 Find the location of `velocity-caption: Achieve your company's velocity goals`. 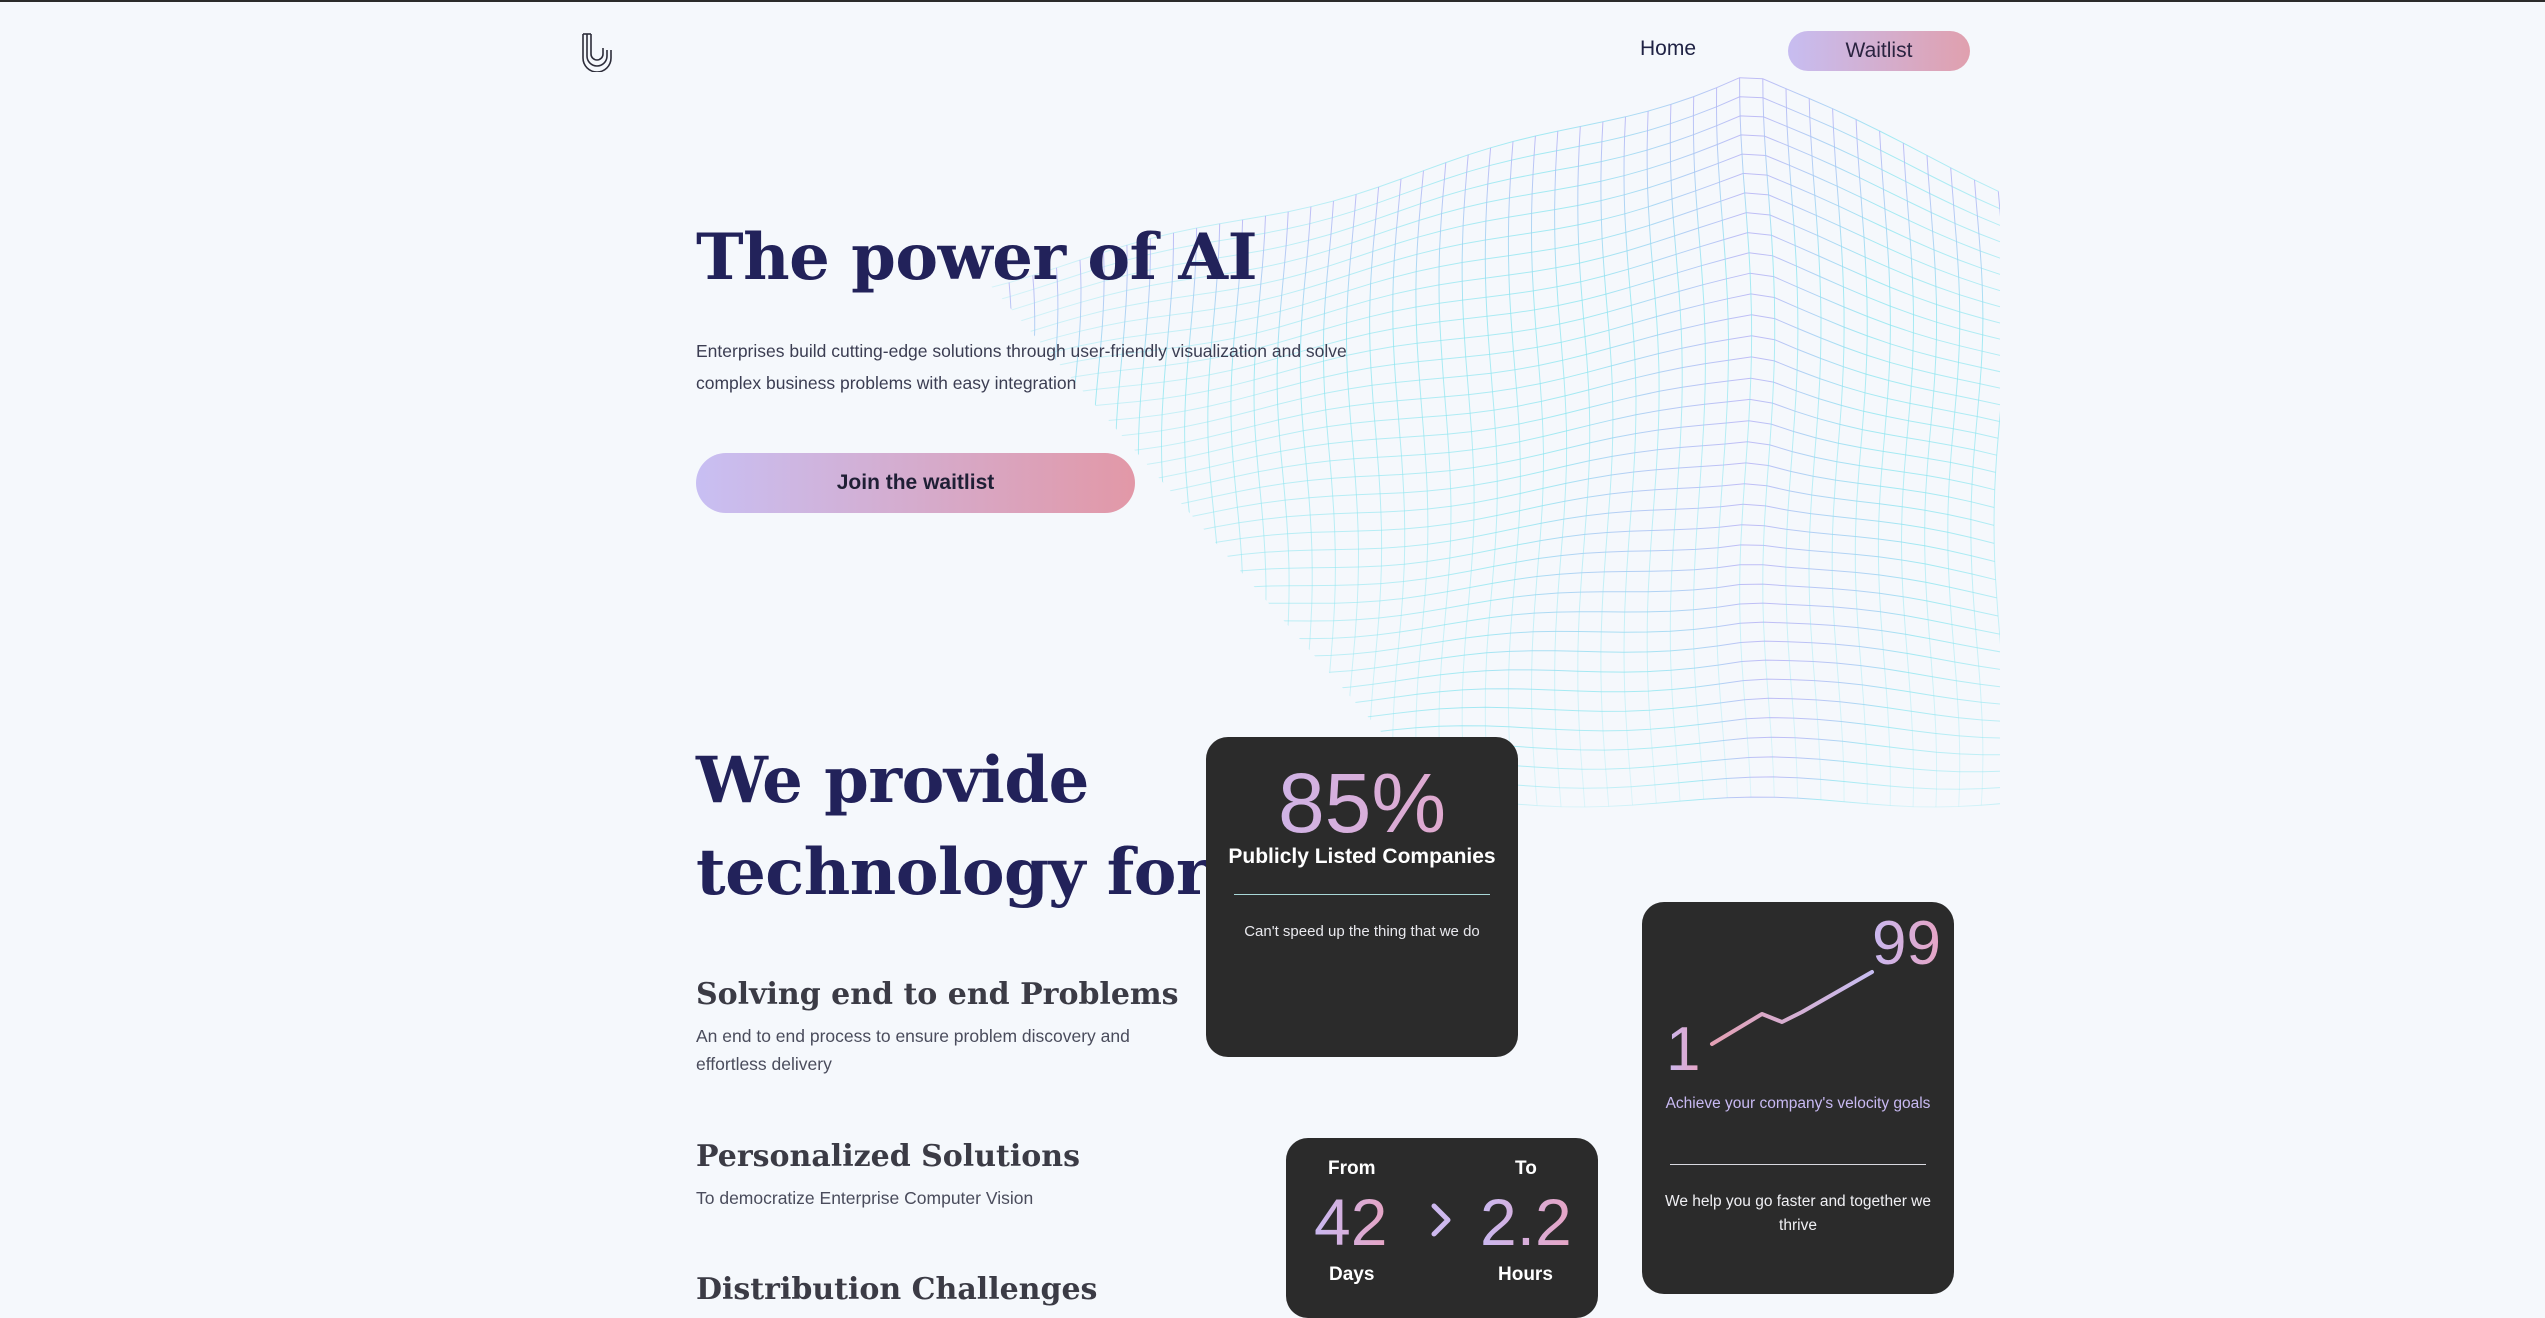

velocity-caption: Achieve your company's velocity goals is located at coordinates (1798, 1103).